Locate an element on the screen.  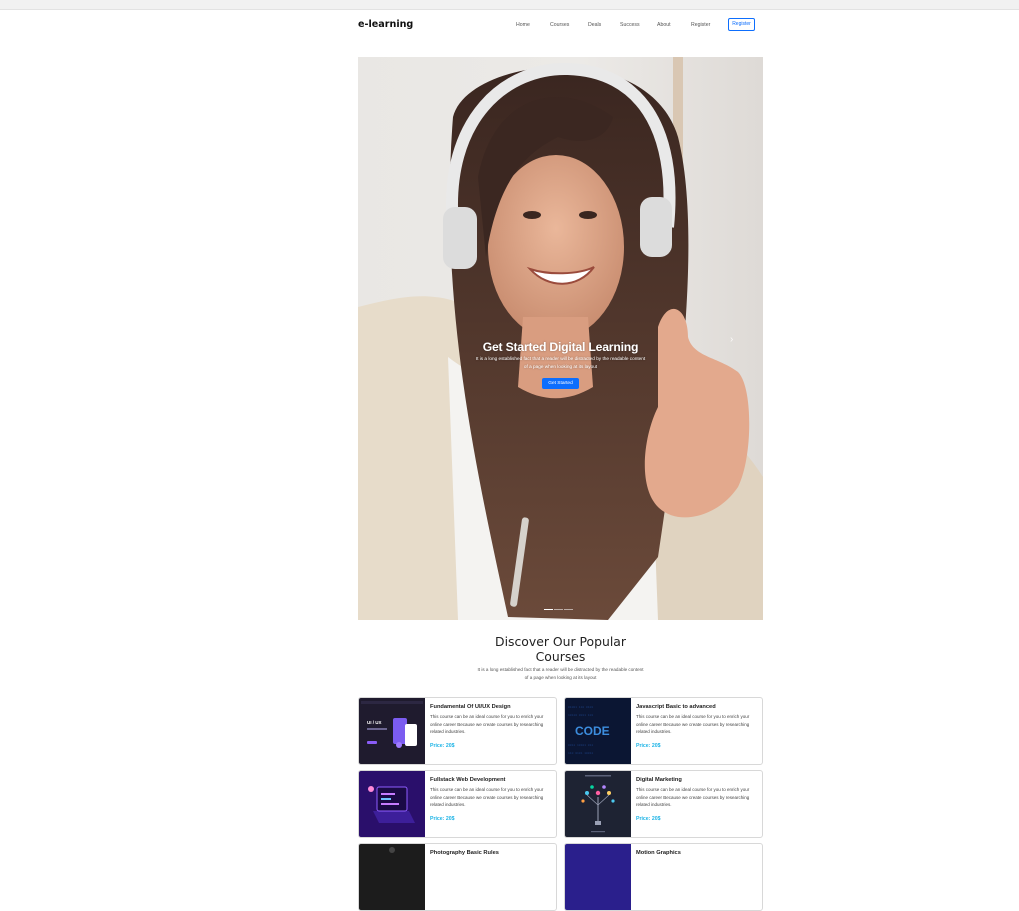
carousel-indicators is located at coordinates (559, 614).